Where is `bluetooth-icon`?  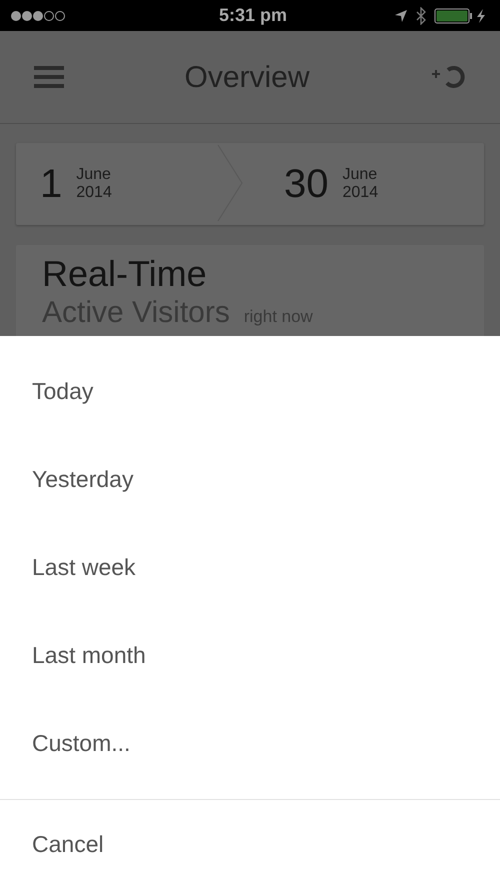
bluetooth-icon is located at coordinates (421, 15).